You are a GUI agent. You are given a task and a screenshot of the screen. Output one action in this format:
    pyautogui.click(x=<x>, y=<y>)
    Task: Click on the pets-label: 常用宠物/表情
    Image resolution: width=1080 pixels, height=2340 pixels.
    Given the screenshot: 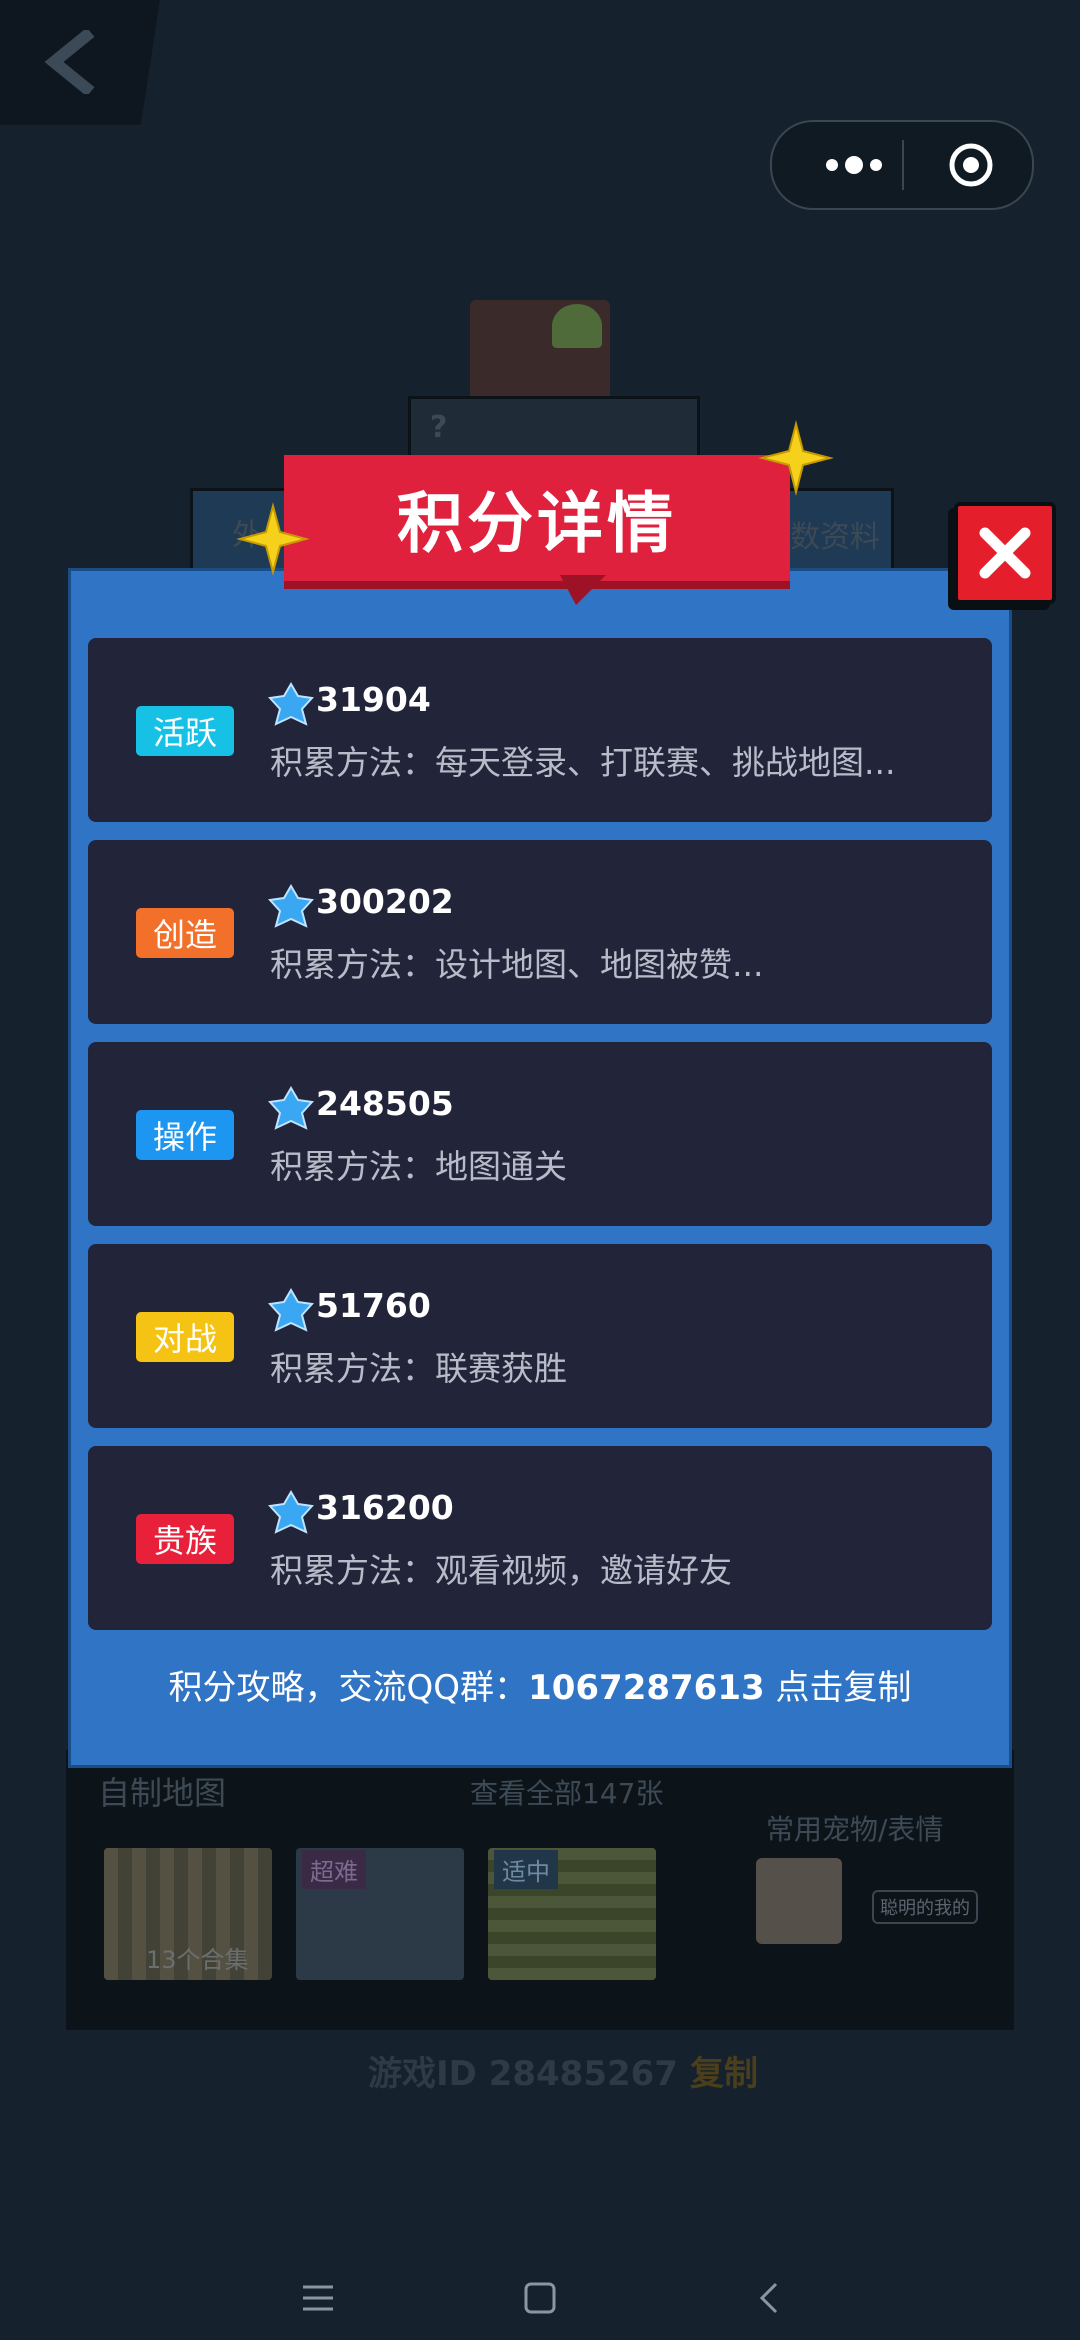 What is the action you would take?
    pyautogui.click(x=855, y=1829)
    